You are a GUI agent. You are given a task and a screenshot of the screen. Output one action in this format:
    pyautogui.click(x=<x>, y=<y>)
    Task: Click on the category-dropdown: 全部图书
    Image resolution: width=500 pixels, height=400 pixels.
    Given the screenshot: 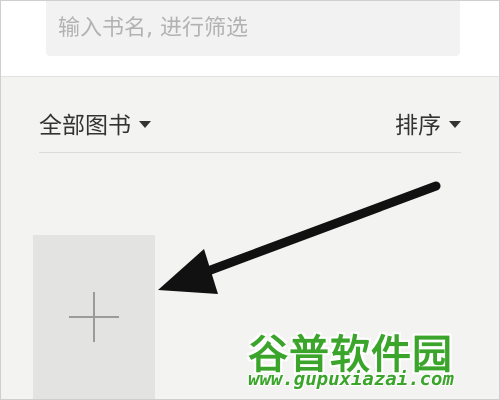 What is the action you would take?
    pyautogui.click(x=95, y=123)
    